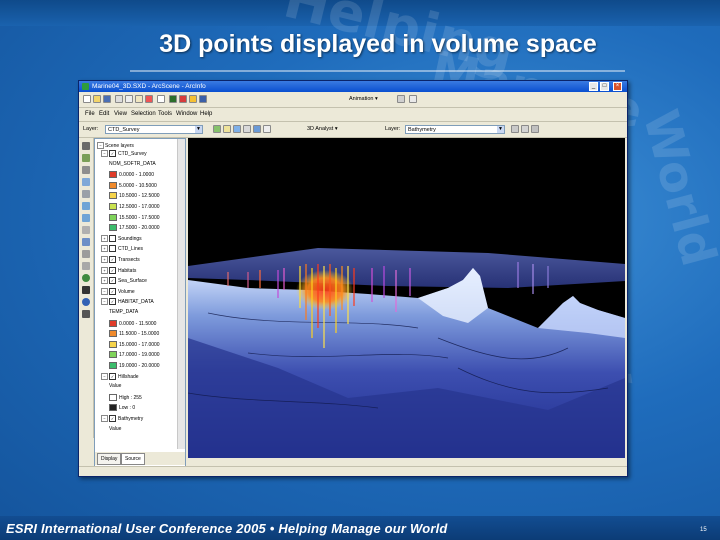  What do you see at coordinates (593, 86) in the screenshot?
I see `minimize-button: _` at bounding box center [593, 86].